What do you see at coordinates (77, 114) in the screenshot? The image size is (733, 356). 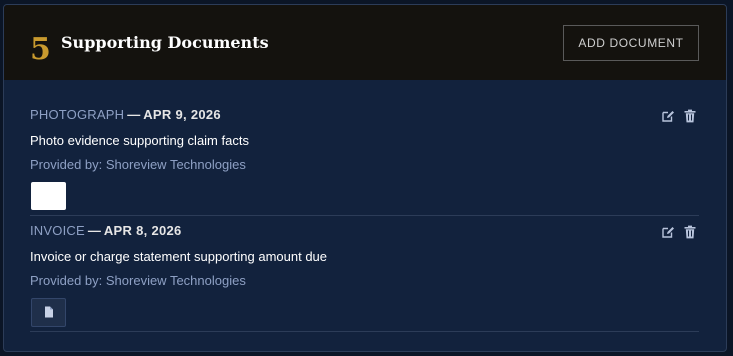 I see `document-type: PHOTOGRAPH` at bounding box center [77, 114].